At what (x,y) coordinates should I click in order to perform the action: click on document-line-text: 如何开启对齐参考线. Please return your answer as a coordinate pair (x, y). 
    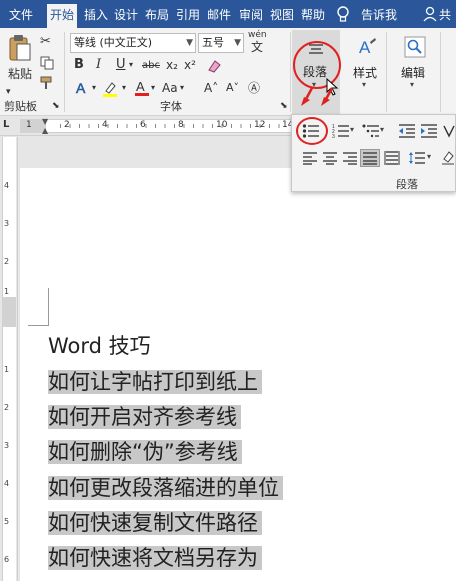
    Looking at the image, I should click on (144, 417).